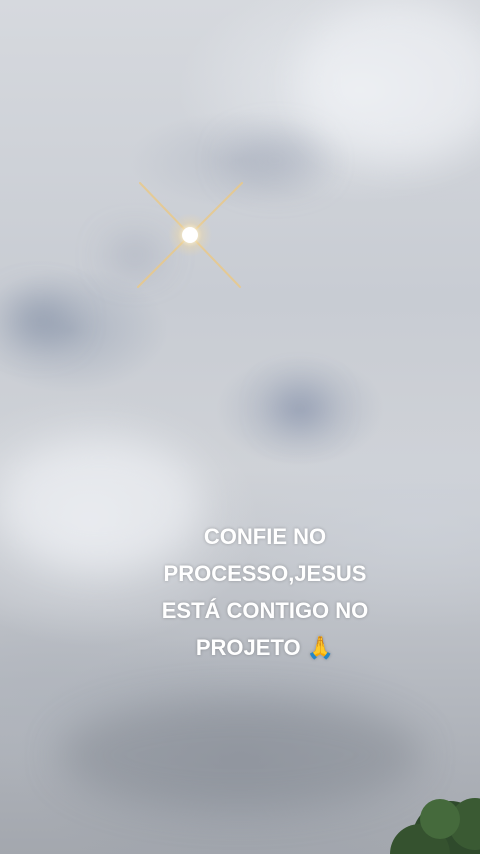 The width and height of the screenshot is (480, 854). I want to click on caption-line-3: ESTÁ CONTIGO NO, so click(265, 610).